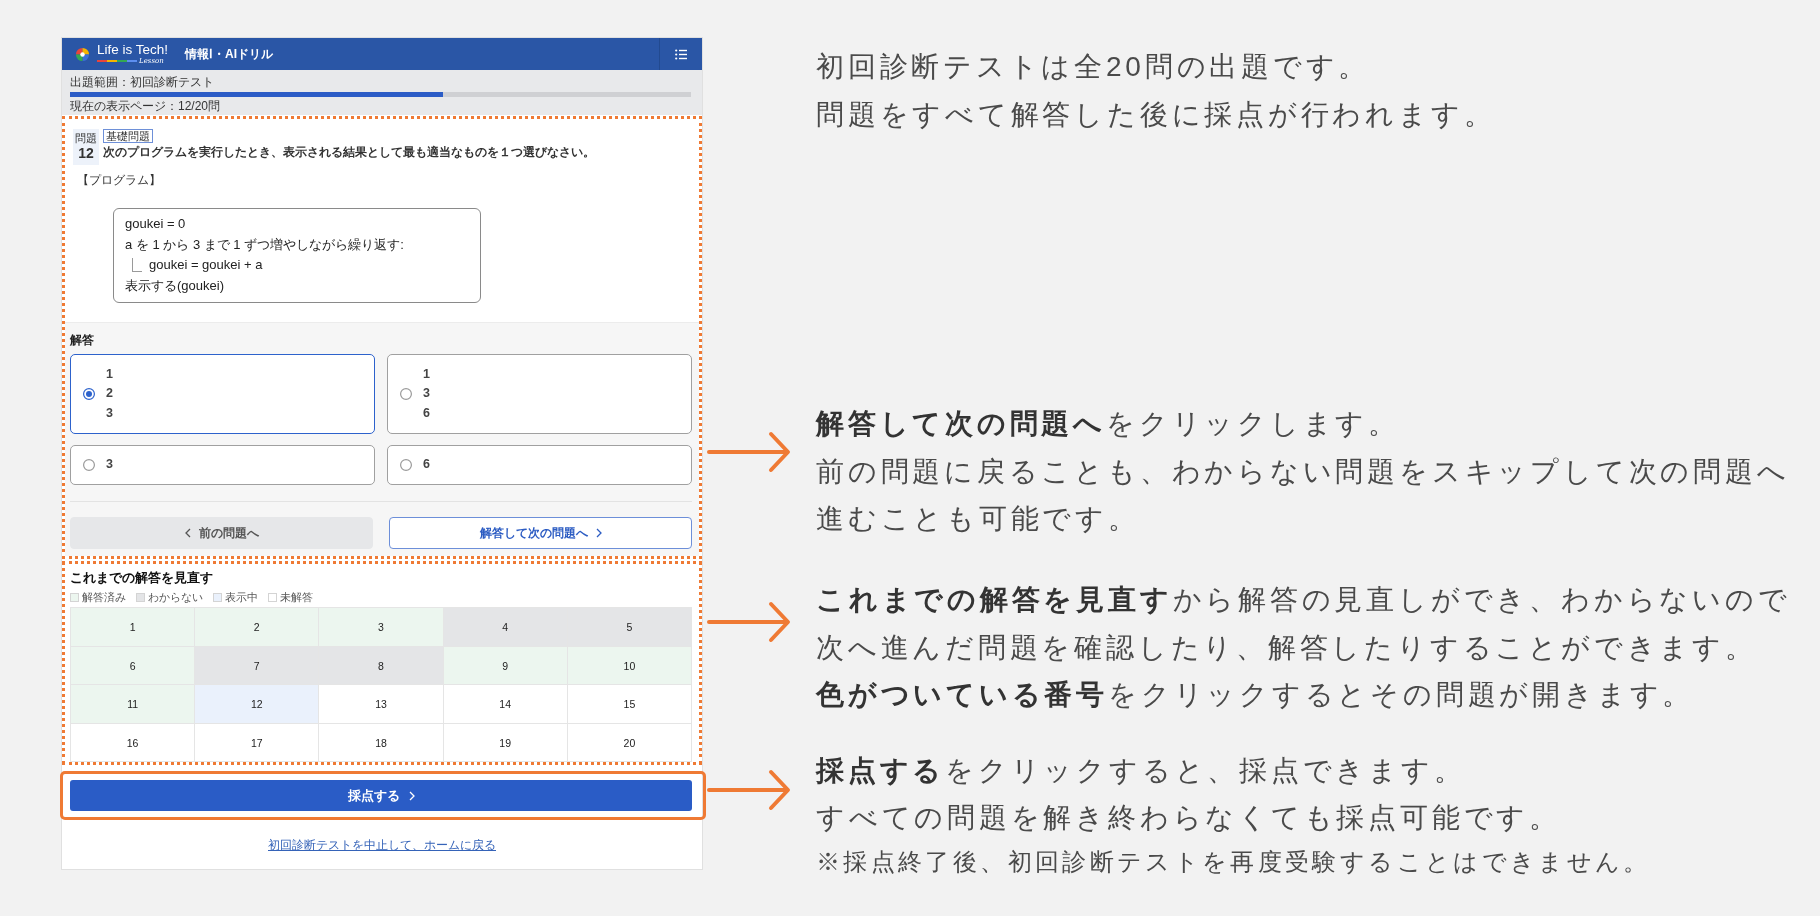  What do you see at coordinates (142, 82) in the screenshot?
I see `scope-label: 出題範囲：初回診断テスト` at bounding box center [142, 82].